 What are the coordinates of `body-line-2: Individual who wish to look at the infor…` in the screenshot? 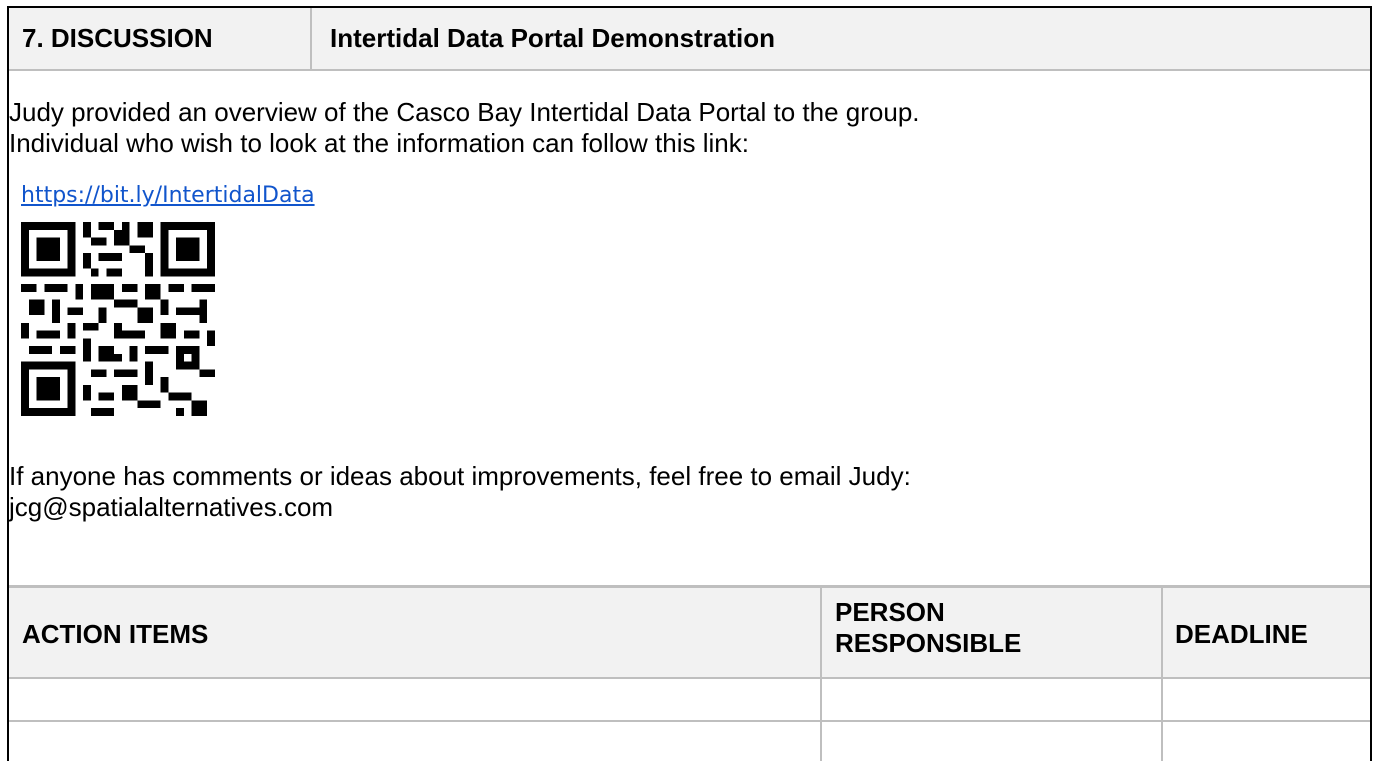 It's located at (379, 143).